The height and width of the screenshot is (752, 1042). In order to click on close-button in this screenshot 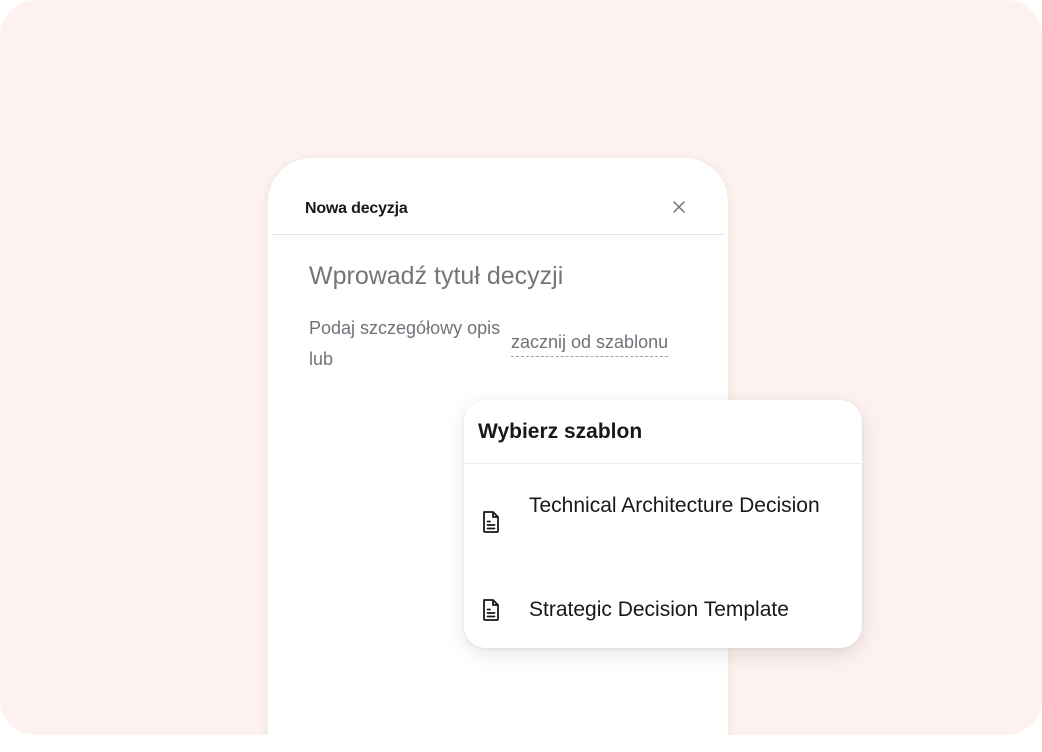, I will do `click(679, 207)`.